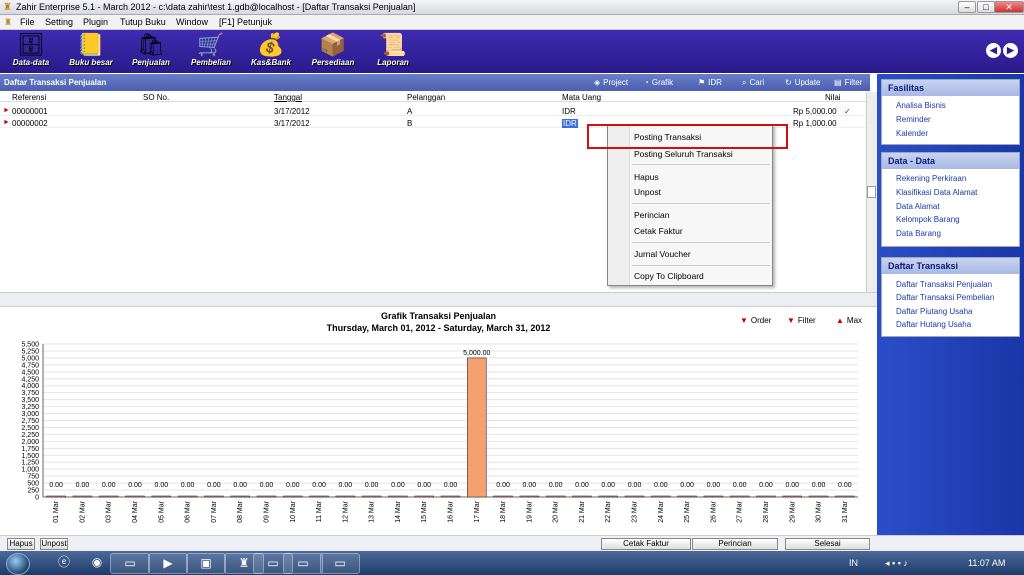 The image size is (1024, 575). I want to click on currency-button: ⚑ IDR, so click(710, 82).